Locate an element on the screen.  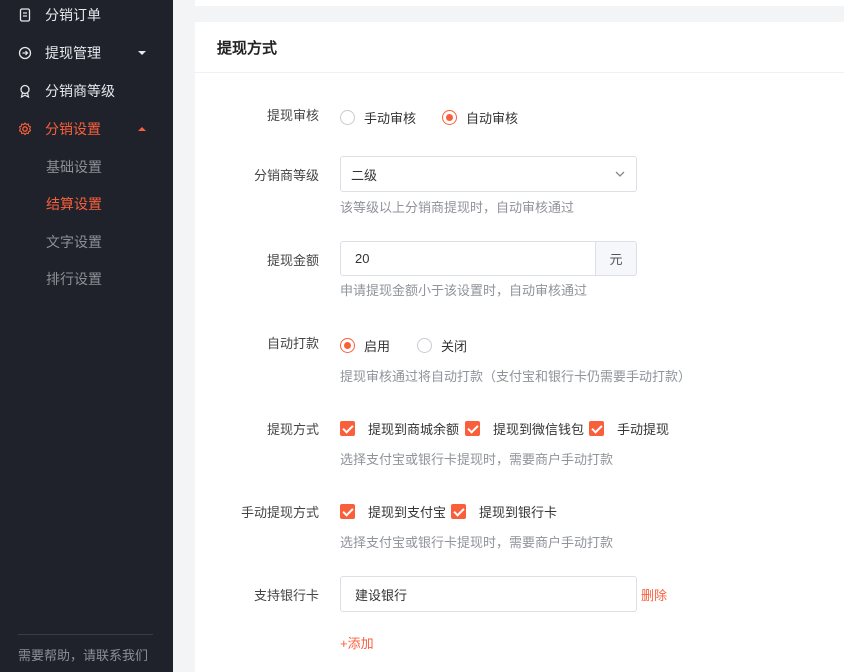
review-manual-radio: 手动审核 is located at coordinates (378, 117).